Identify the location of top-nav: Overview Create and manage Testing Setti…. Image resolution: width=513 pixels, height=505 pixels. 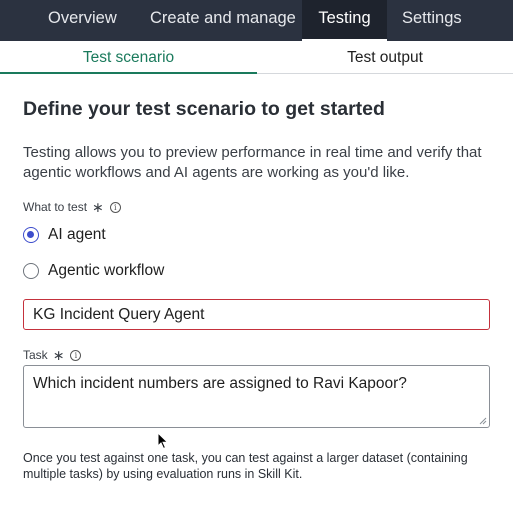
(256, 20).